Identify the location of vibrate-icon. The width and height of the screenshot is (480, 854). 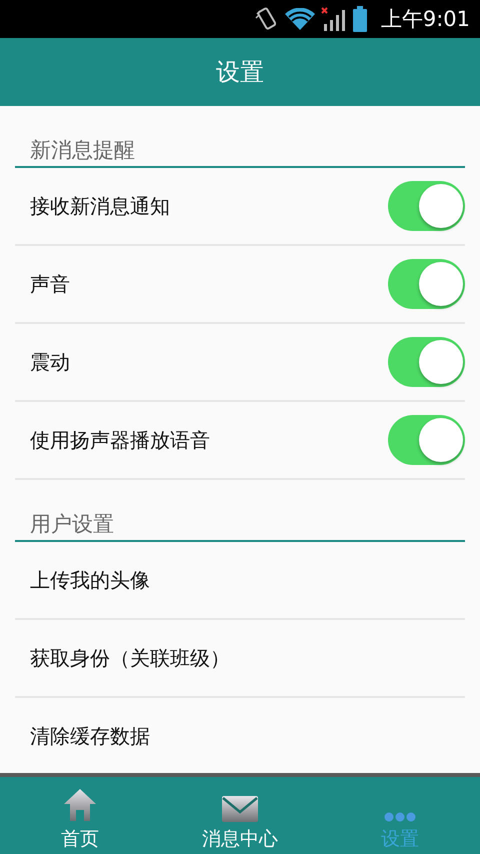
(266, 19).